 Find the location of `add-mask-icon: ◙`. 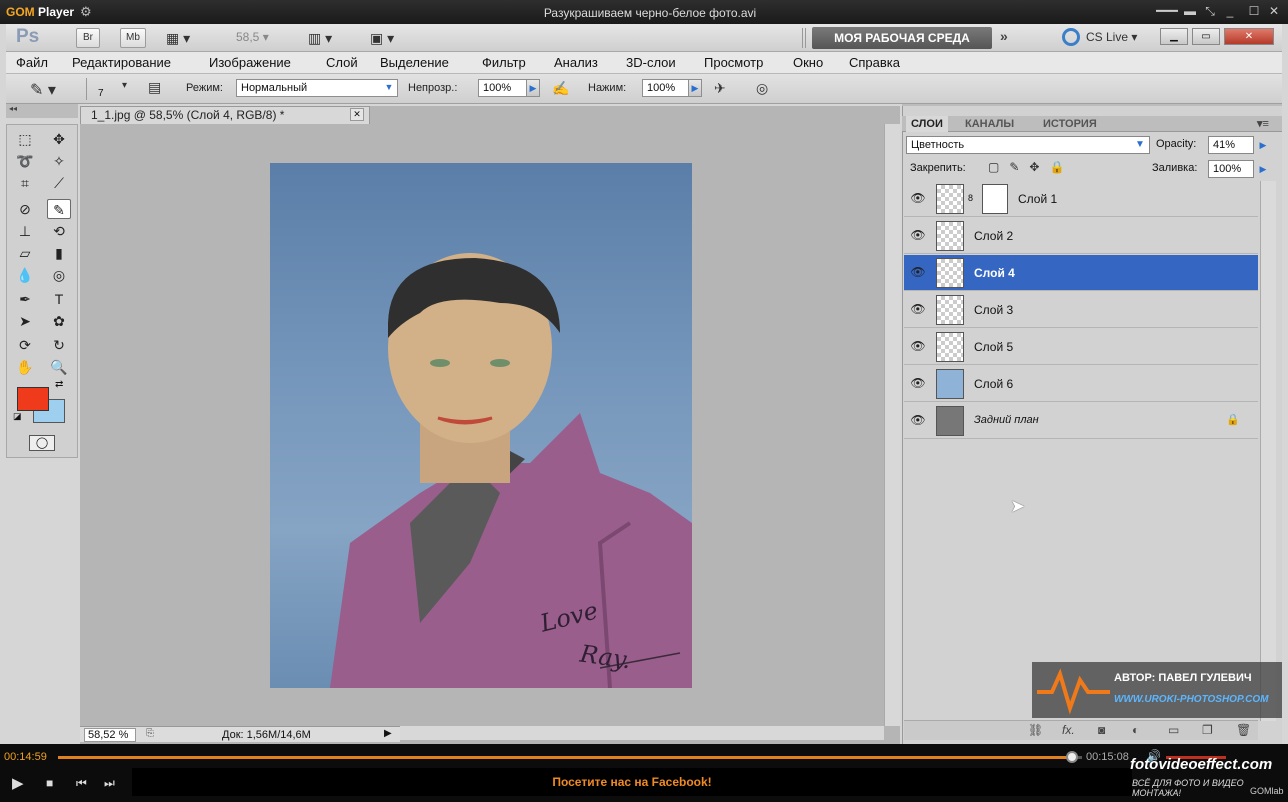

add-mask-icon: ◙ is located at coordinates (1101, 730).